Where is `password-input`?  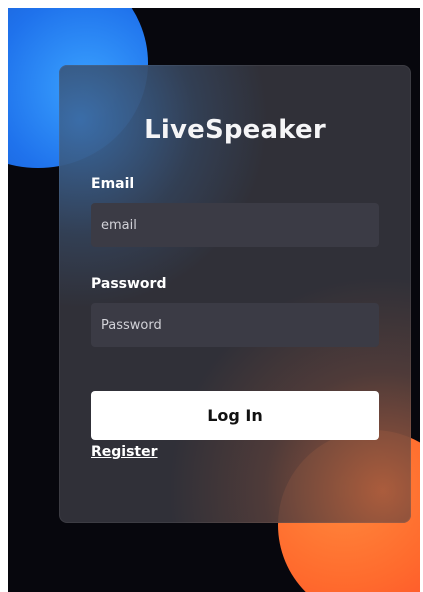
password-input is located at coordinates (235, 325).